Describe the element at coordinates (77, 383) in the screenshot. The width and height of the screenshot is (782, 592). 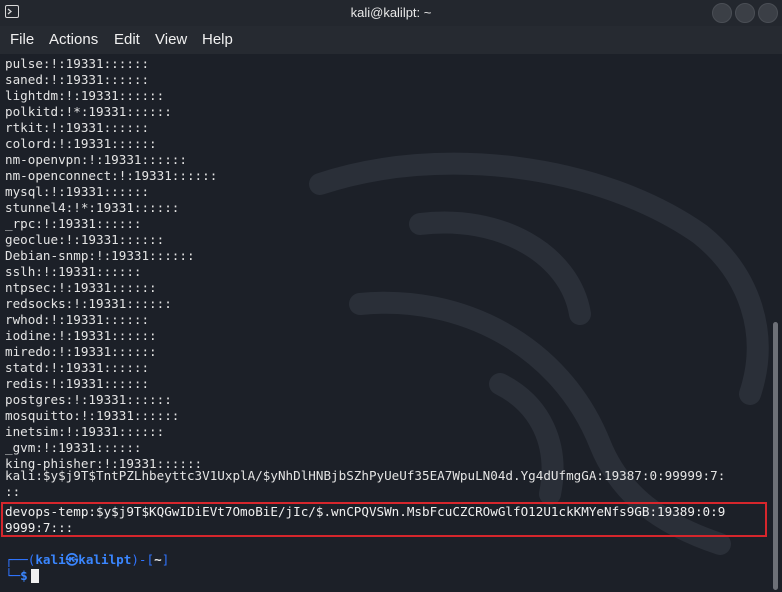
I see `output-line: redis:!:19331::::::` at that location.